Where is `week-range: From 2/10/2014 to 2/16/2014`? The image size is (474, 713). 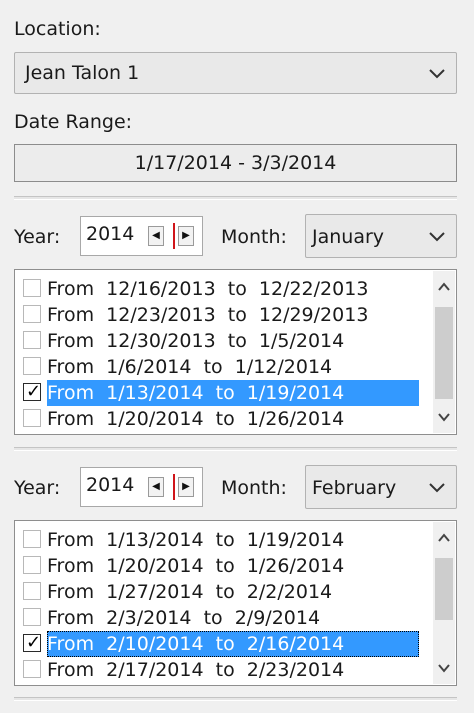 week-range: From 2/10/2014 to 2/16/2014 is located at coordinates (233, 644).